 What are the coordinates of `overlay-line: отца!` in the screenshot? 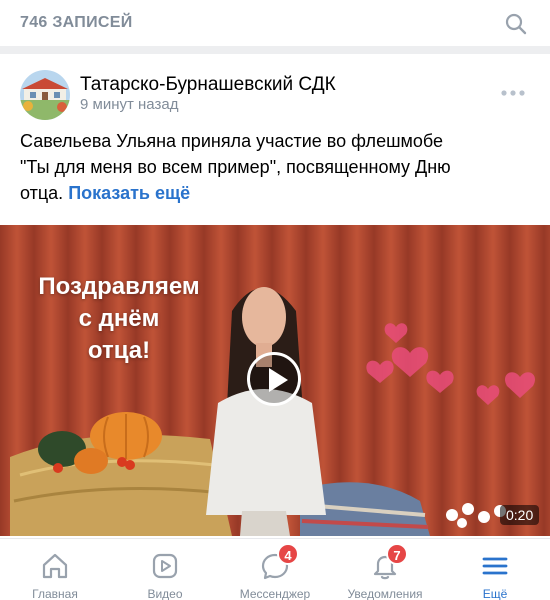 It's located at (119, 350).